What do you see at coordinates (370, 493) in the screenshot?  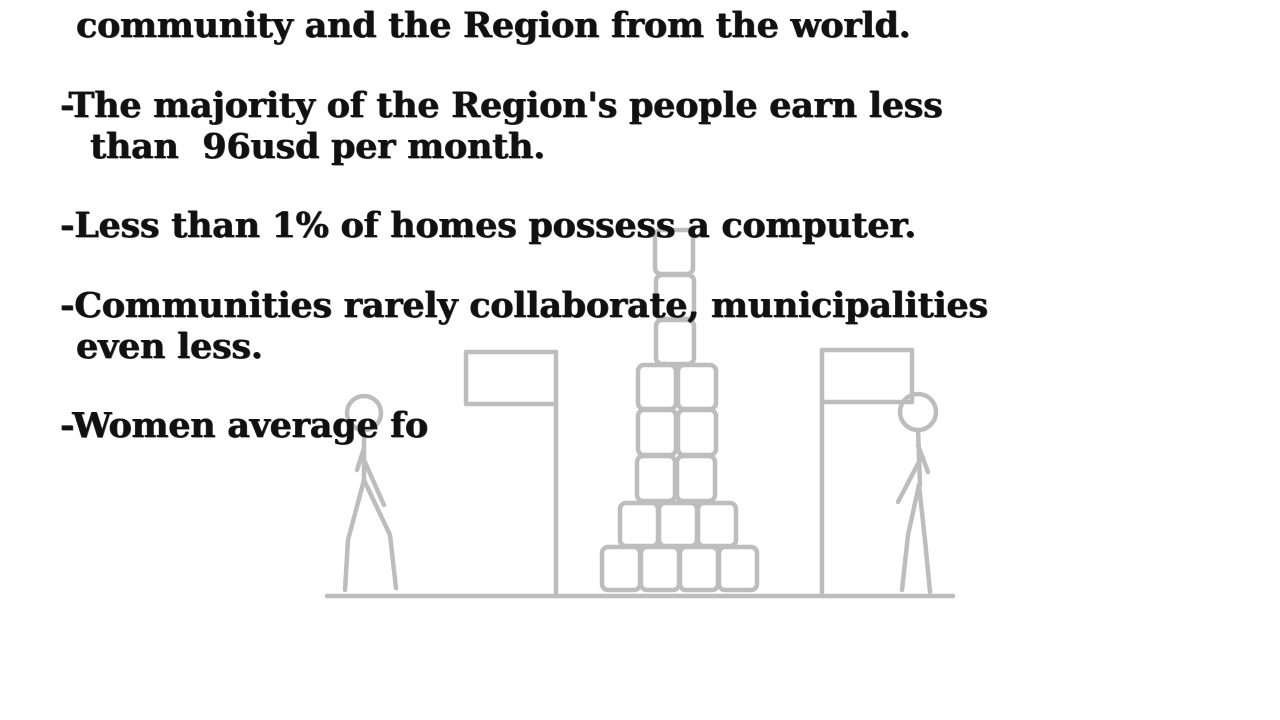 I see `left-stick-figure-icon` at bounding box center [370, 493].